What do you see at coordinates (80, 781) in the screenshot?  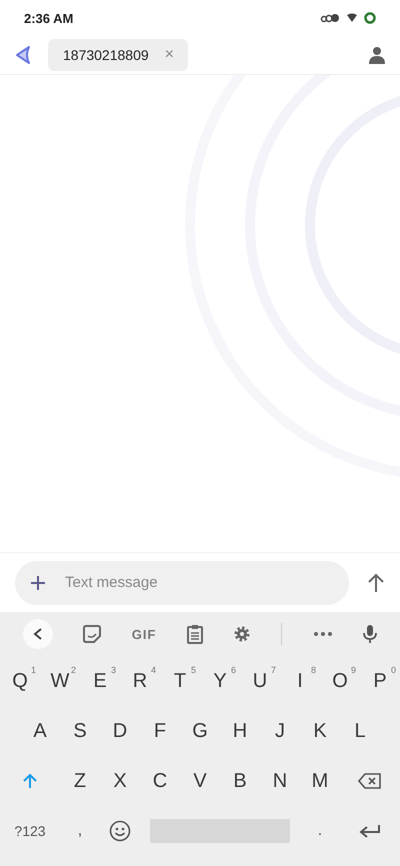 I see `keyboard-key: Z` at bounding box center [80, 781].